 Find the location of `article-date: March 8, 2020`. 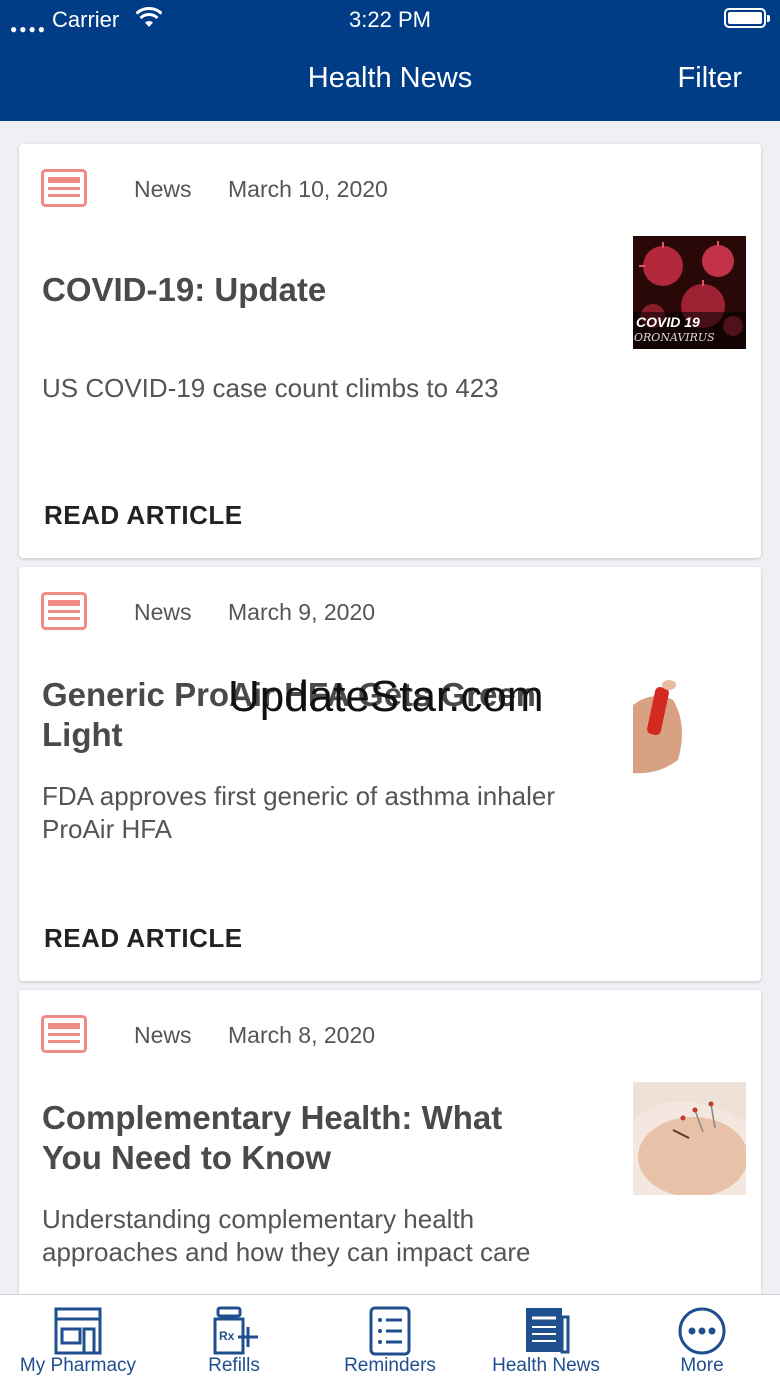

article-date: March 8, 2020 is located at coordinates (302, 1035).